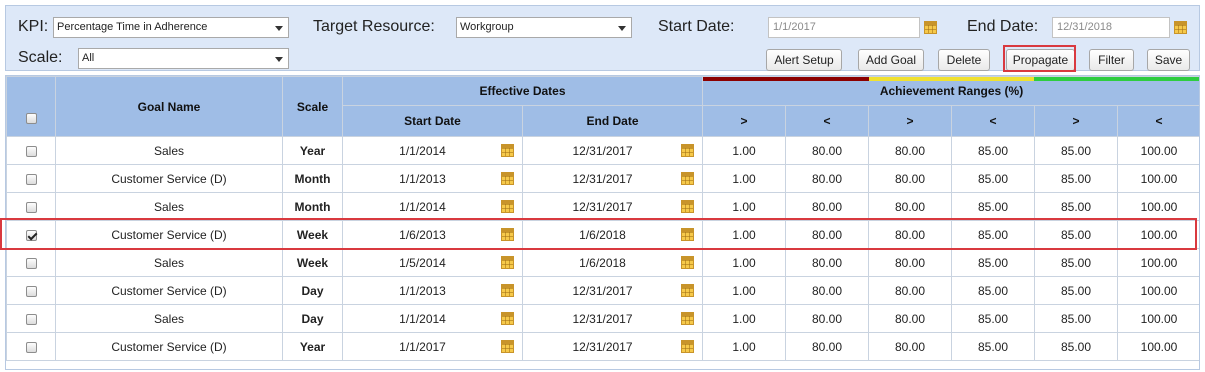  What do you see at coordinates (964, 60) in the screenshot?
I see `delete-button: Delete` at bounding box center [964, 60].